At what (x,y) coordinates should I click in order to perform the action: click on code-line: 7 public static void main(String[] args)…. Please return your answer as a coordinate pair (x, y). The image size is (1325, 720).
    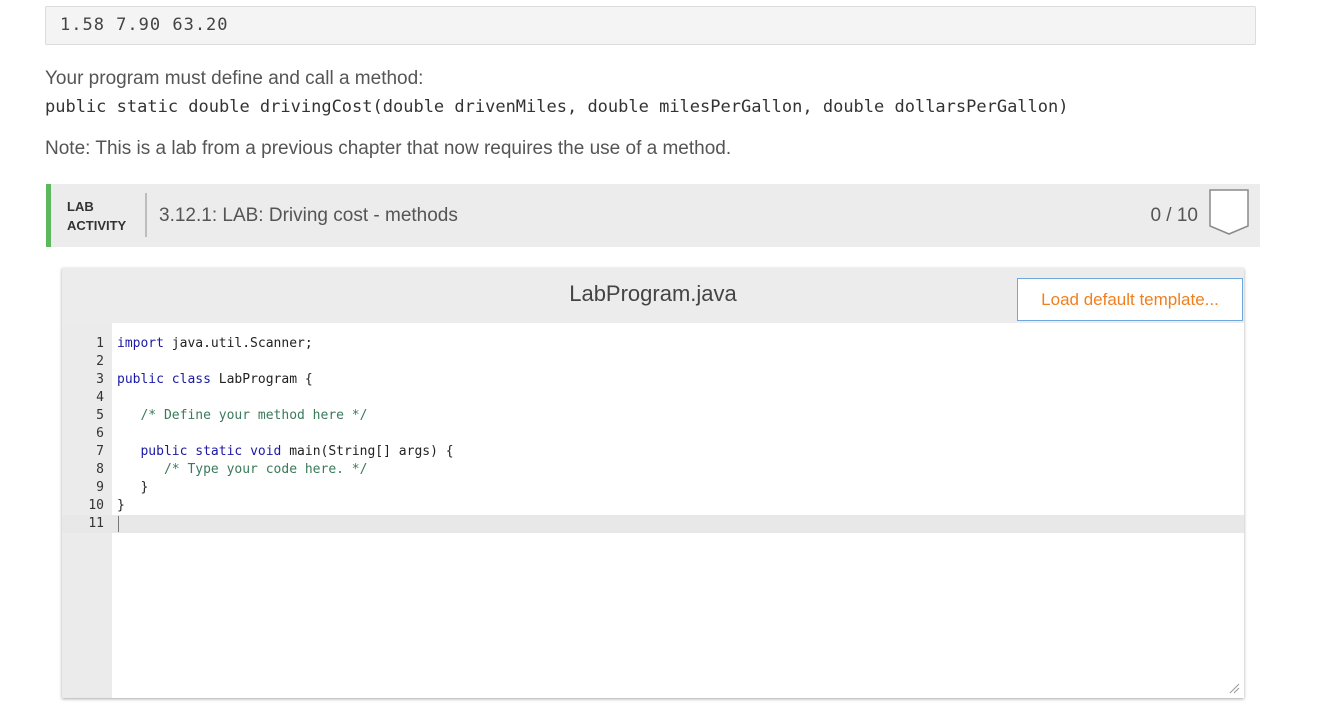
    Looking at the image, I should click on (653, 452).